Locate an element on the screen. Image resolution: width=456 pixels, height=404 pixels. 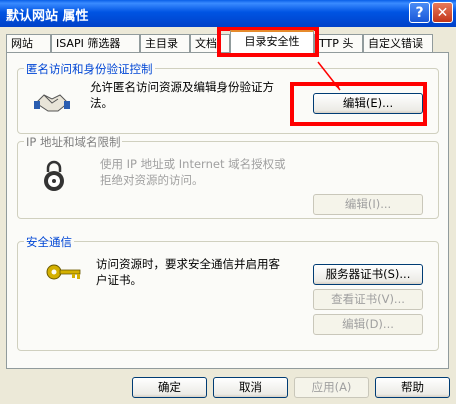
secure-desc-line2: 户证书。 is located at coordinates (119, 280).